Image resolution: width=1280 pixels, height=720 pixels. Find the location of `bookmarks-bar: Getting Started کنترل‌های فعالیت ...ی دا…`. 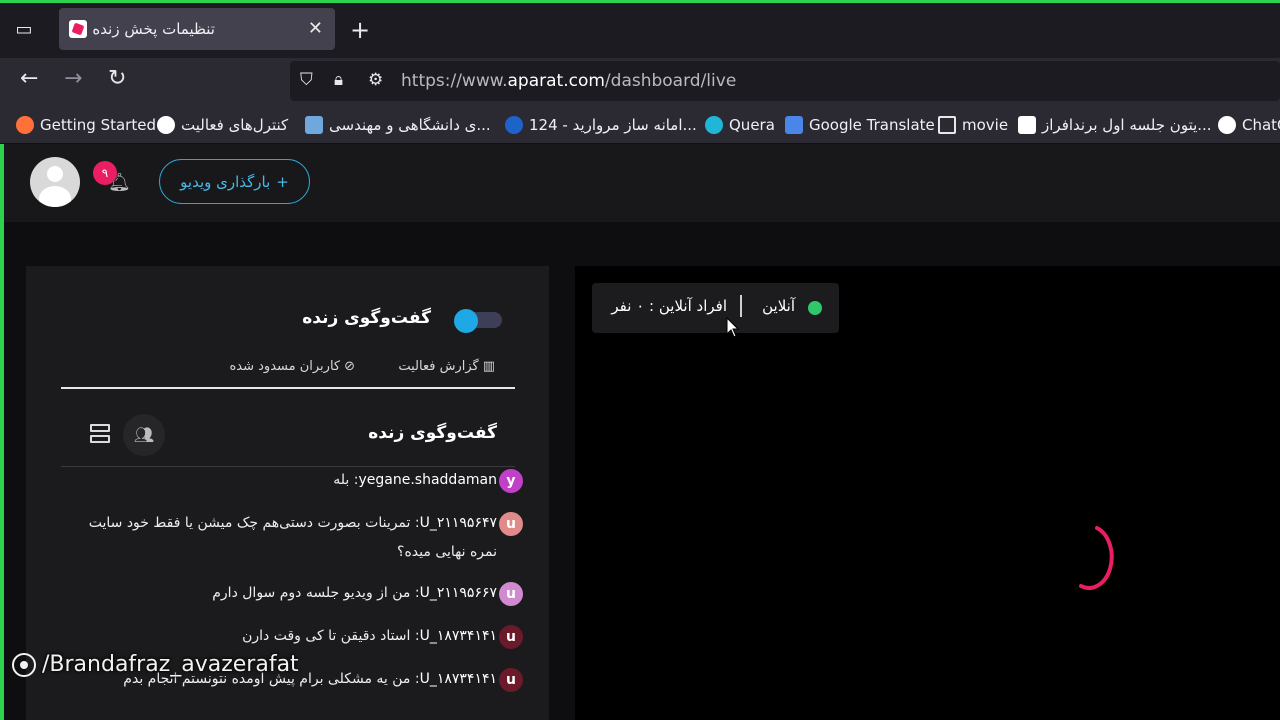

bookmarks-bar: Getting Started کنترل‌های فعالیت ...ی دا… is located at coordinates (640, 124).